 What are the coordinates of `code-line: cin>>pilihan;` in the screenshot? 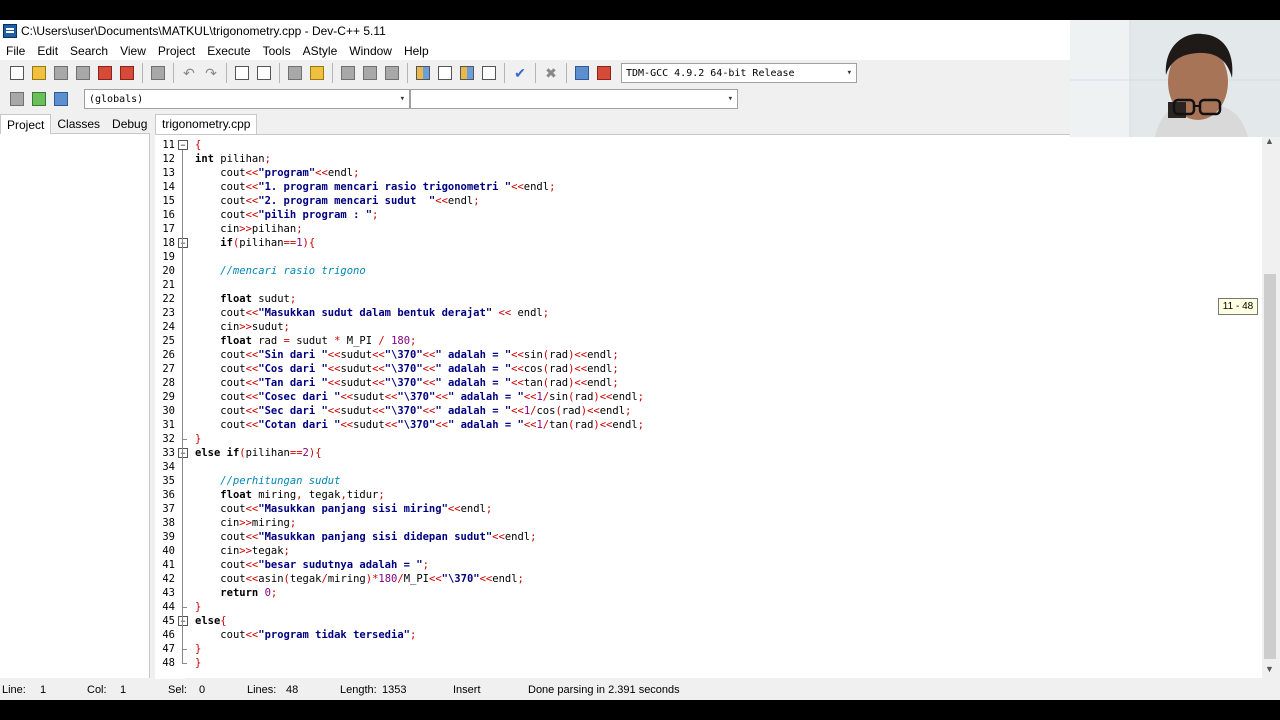 It's located at (248, 229).